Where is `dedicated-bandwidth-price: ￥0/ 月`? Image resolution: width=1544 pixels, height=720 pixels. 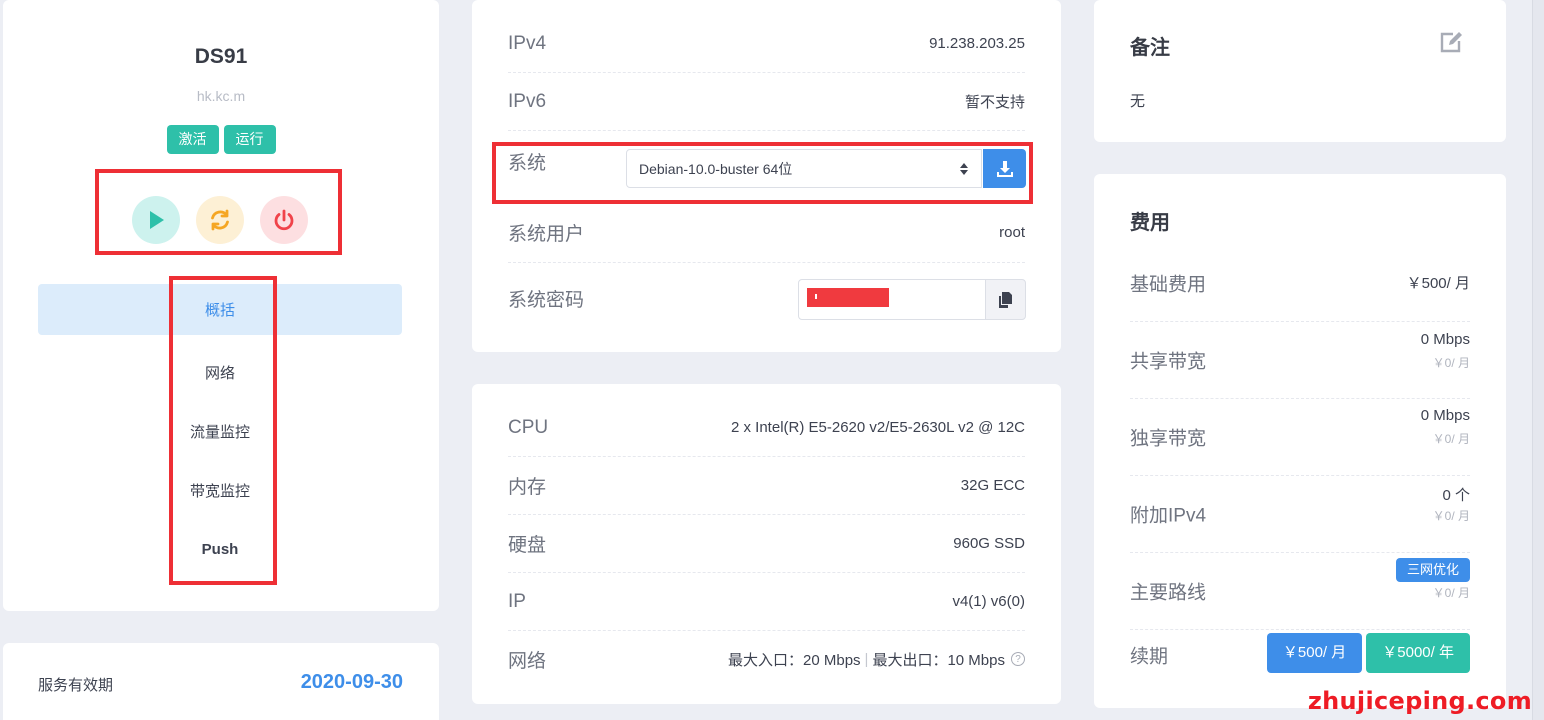 dedicated-bandwidth-price: ￥0/ 月 is located at coordinates (1451, 439).